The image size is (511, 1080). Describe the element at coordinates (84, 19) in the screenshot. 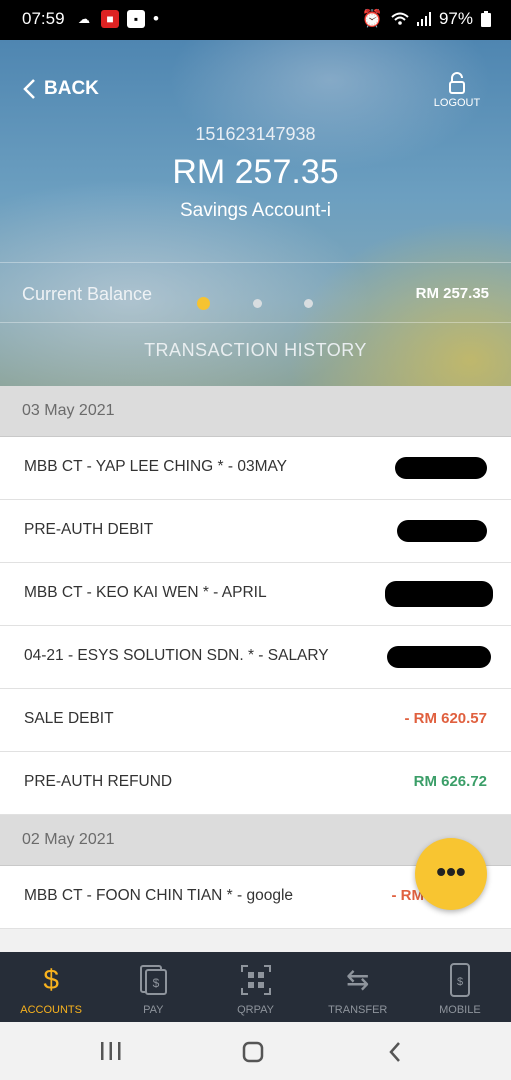

I see `weather-icon: ☁` at that location.